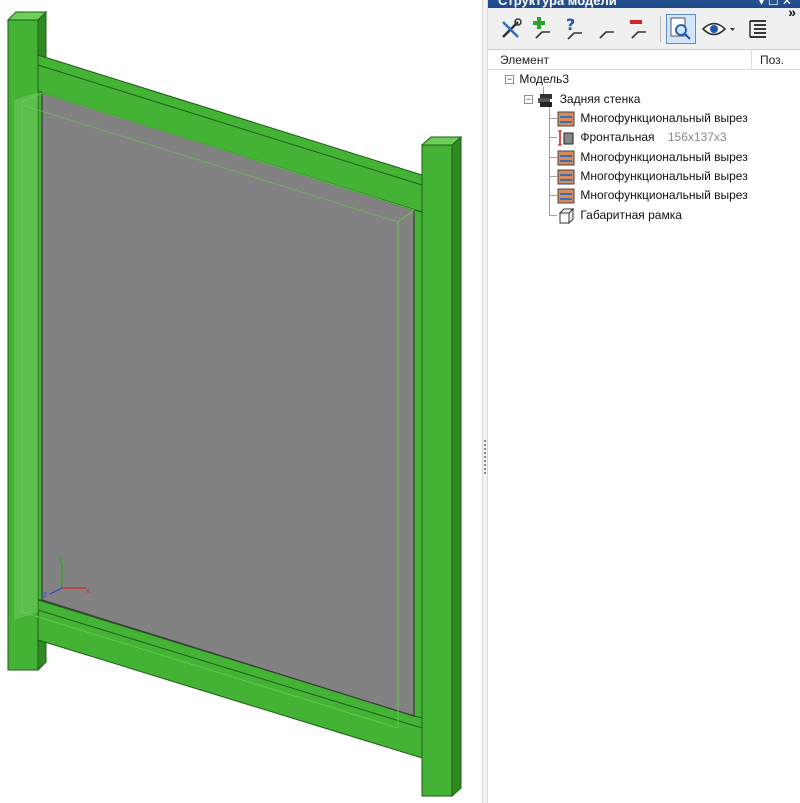  I want to click on tree-node-assembly: − Задняя стенка, so click(582, 99).